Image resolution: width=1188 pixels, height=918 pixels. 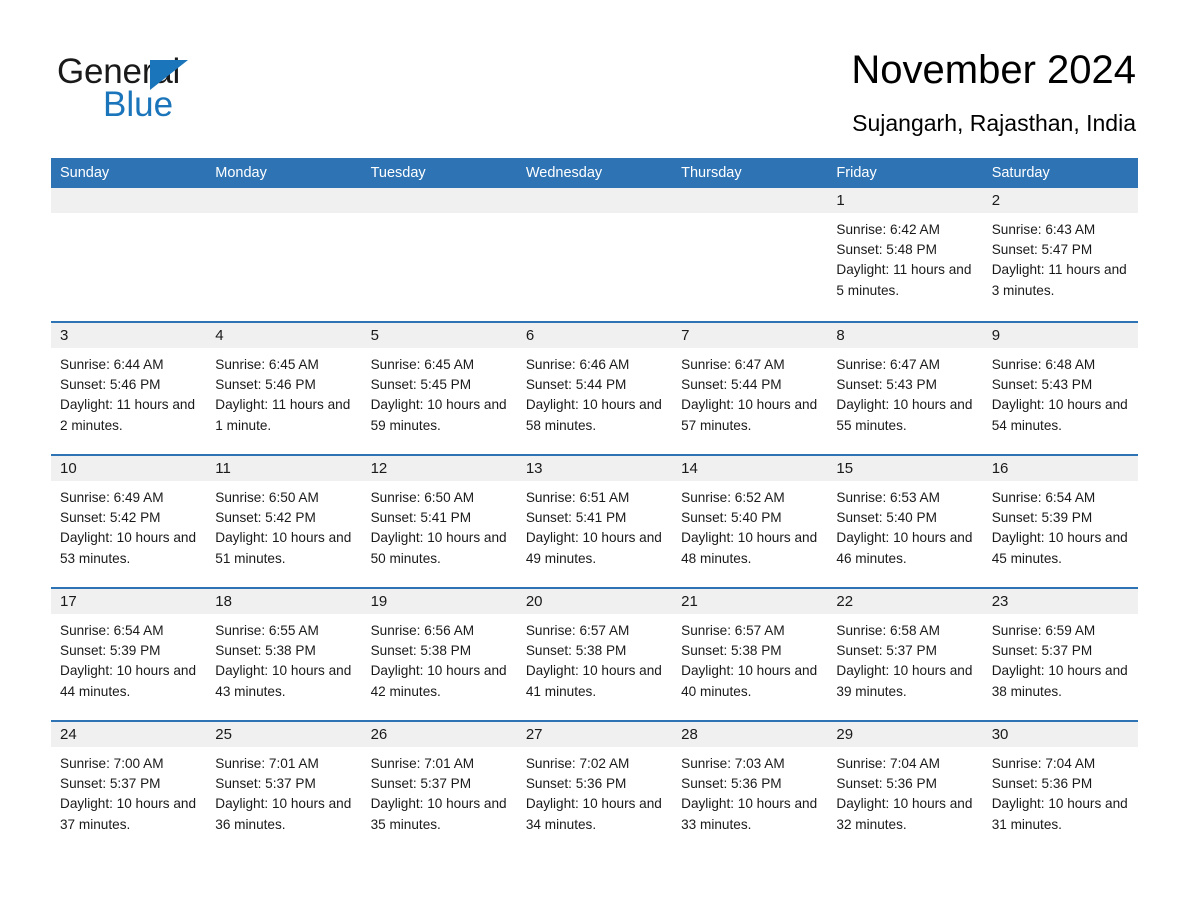 I want to click on sunrise-text: Sunrise: 7:00 AM, so click(x=112, y=763).